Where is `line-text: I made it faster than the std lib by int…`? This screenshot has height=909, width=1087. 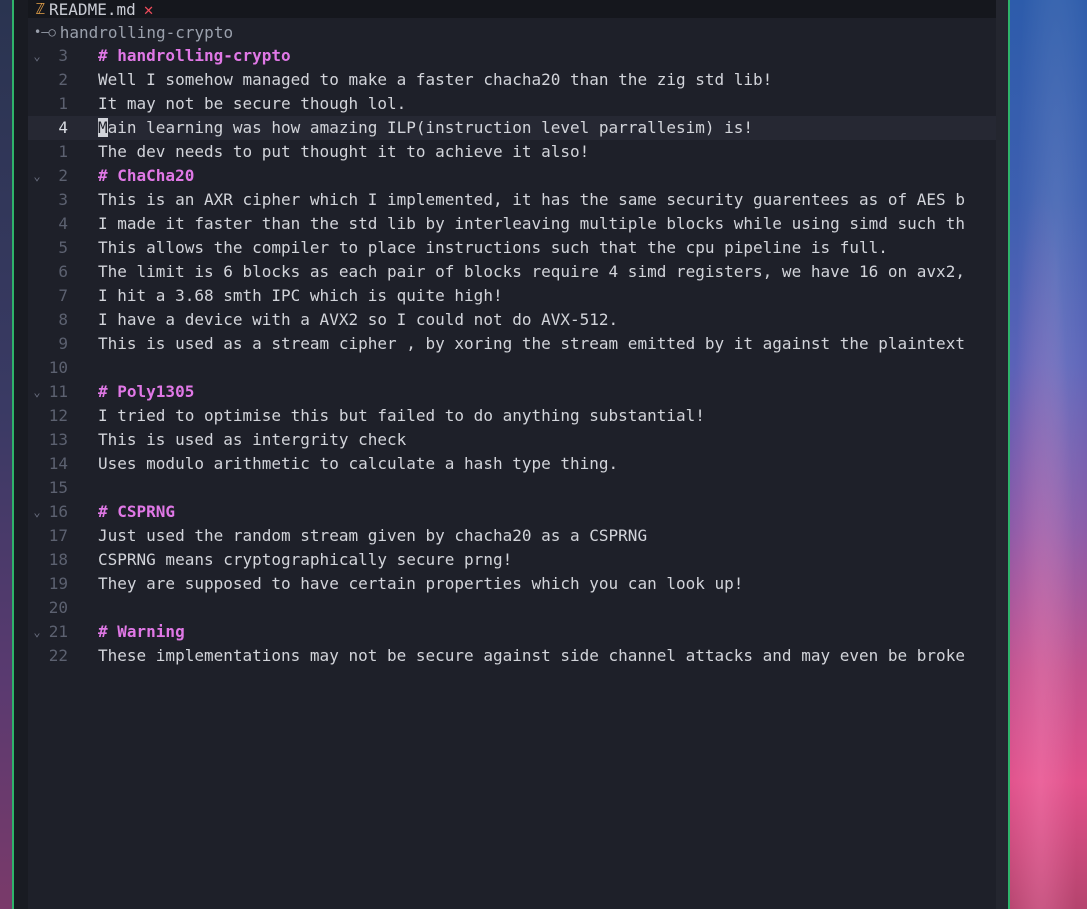
line-text: I made it faster than the std lib by int… is located at coordinates (531, 223).